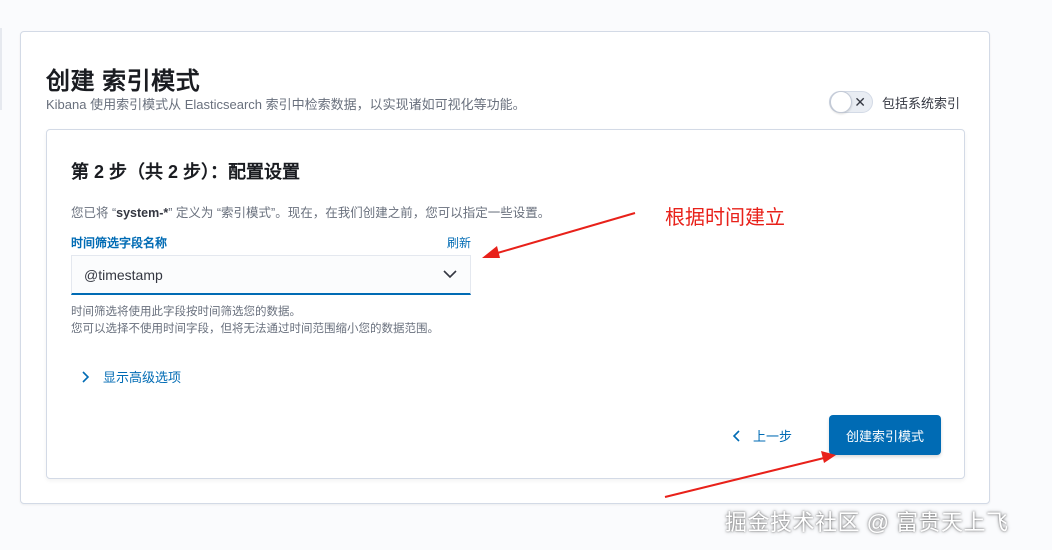 Image resolution: width=1052 pixels, height=550 pixels. What do you see at coordinates (860, 102) in the screenshot?
I see `close-icon: ✕` at bounding box center [860, 102].